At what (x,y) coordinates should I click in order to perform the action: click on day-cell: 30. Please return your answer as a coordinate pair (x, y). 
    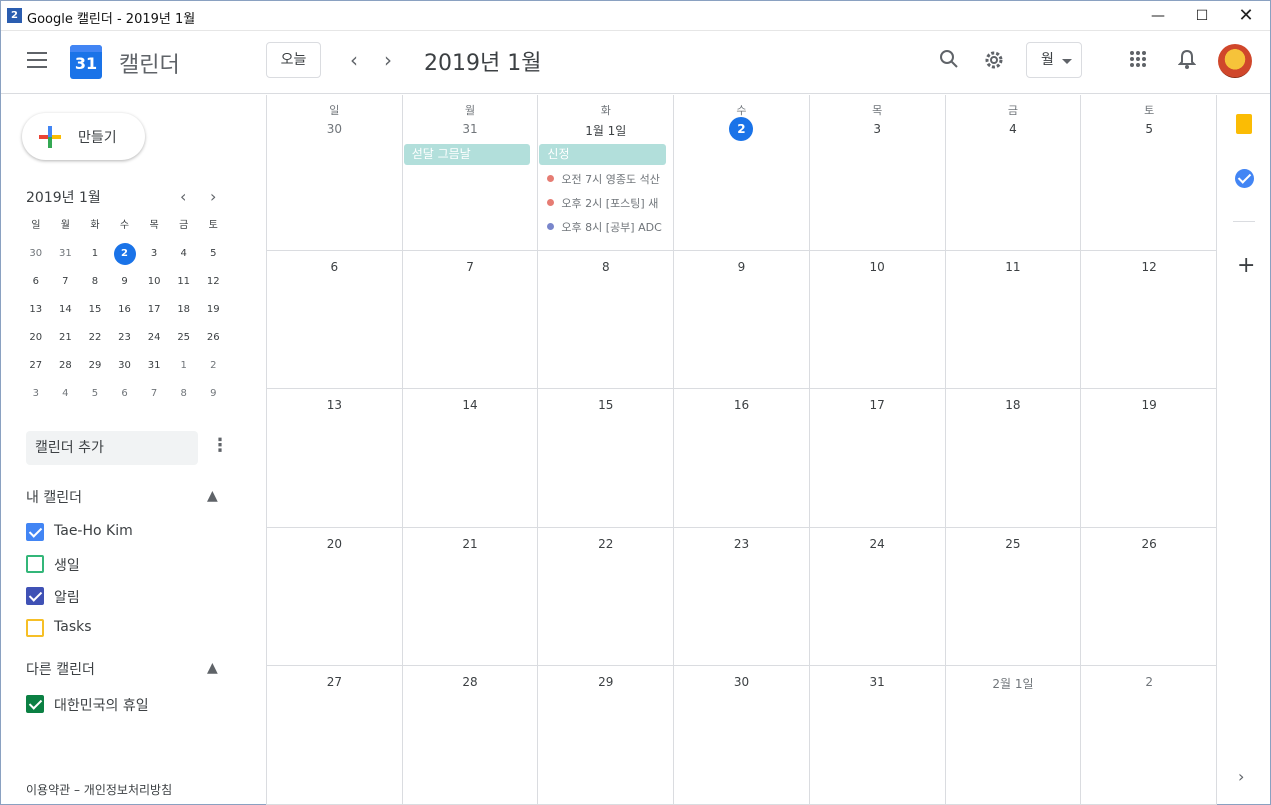
    Looking at the image, I should click on (742, 735).